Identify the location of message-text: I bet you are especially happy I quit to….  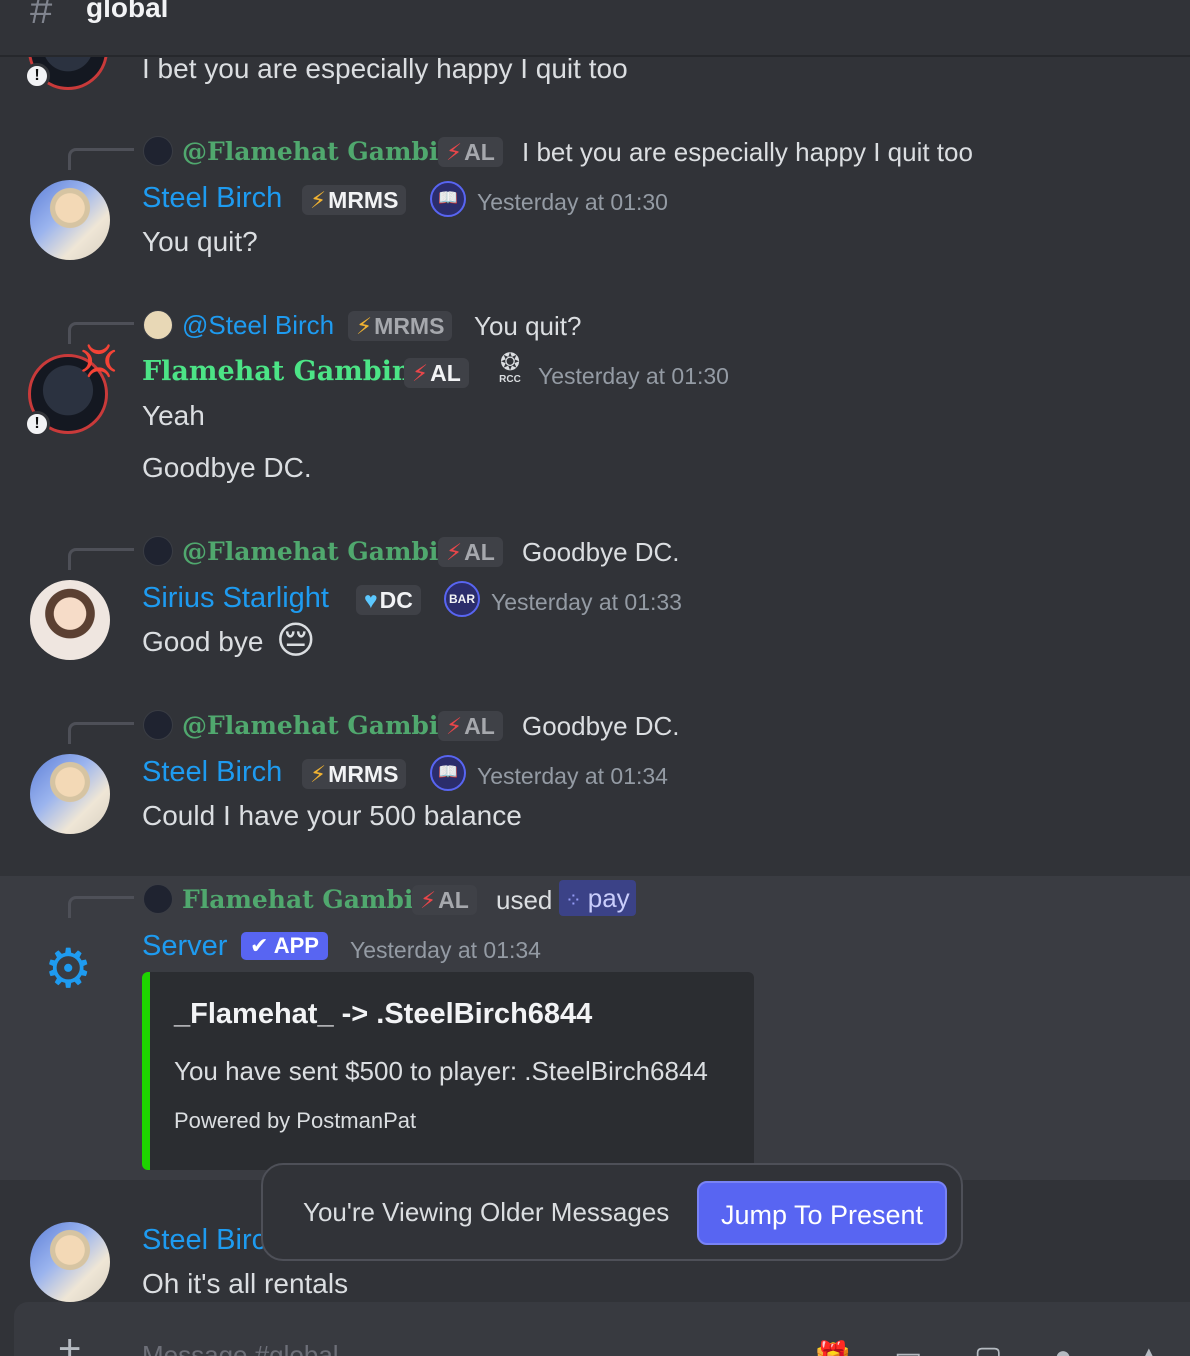
(385, 68).